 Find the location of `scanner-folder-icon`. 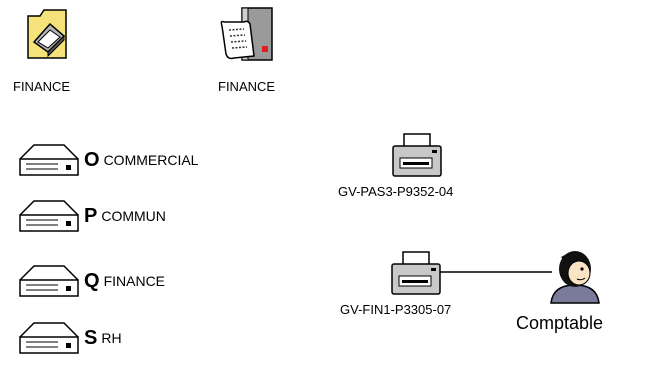

scanner-folder-icon is located at coordinates (47, 34).